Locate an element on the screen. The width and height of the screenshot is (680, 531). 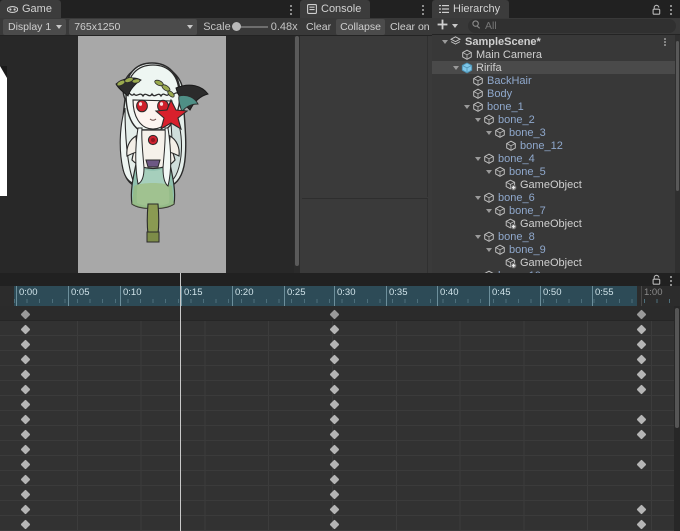
hierarchy-item-main-camera: Main Camera is located at coordinates (556, 54).